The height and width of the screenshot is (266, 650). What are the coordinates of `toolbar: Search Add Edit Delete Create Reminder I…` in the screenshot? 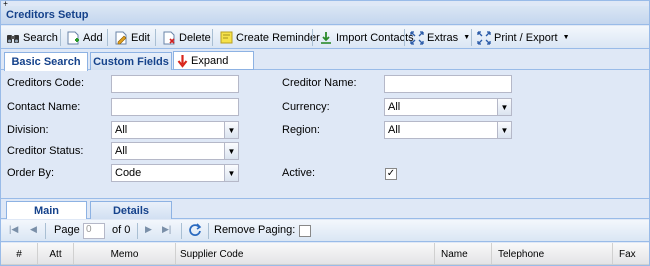 It's located at (325, 37).